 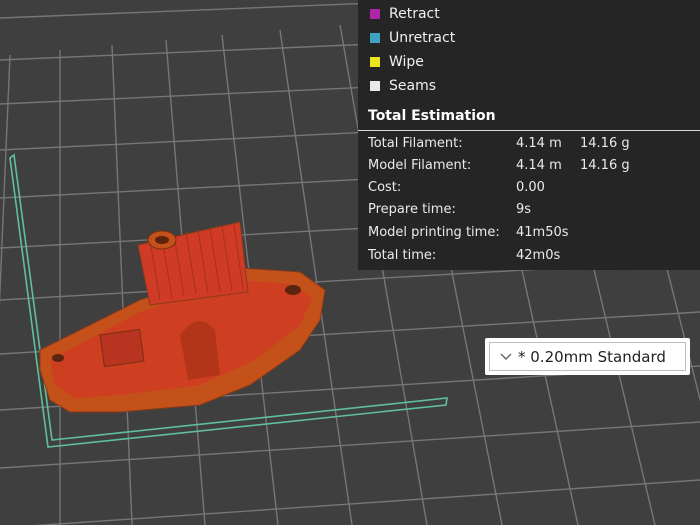 What do you see at coordinates (420, 165) in the screenshot?
I see `stat-label: Model Filament:` at bounding box center [420, 165].